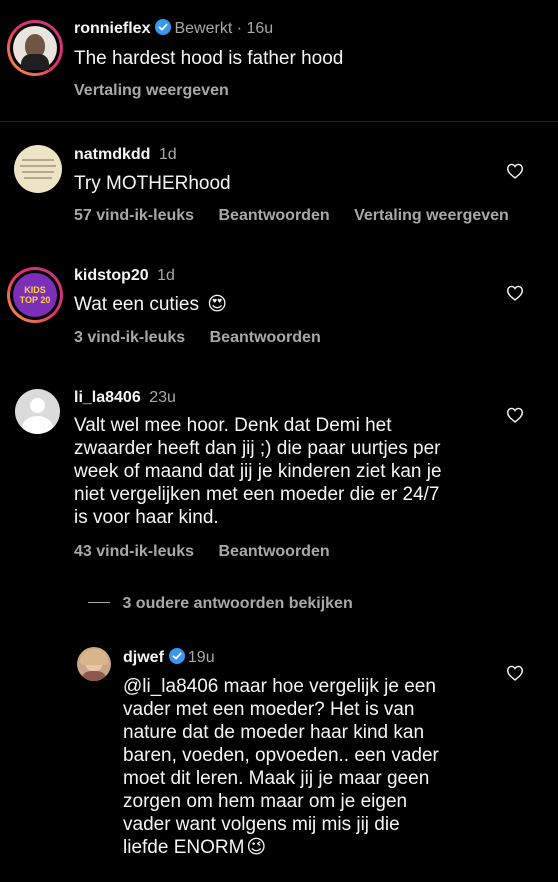 The width and height of the screenshot is (558, 882). I want to click on wink-emoji: 😉, so click(256, 847).